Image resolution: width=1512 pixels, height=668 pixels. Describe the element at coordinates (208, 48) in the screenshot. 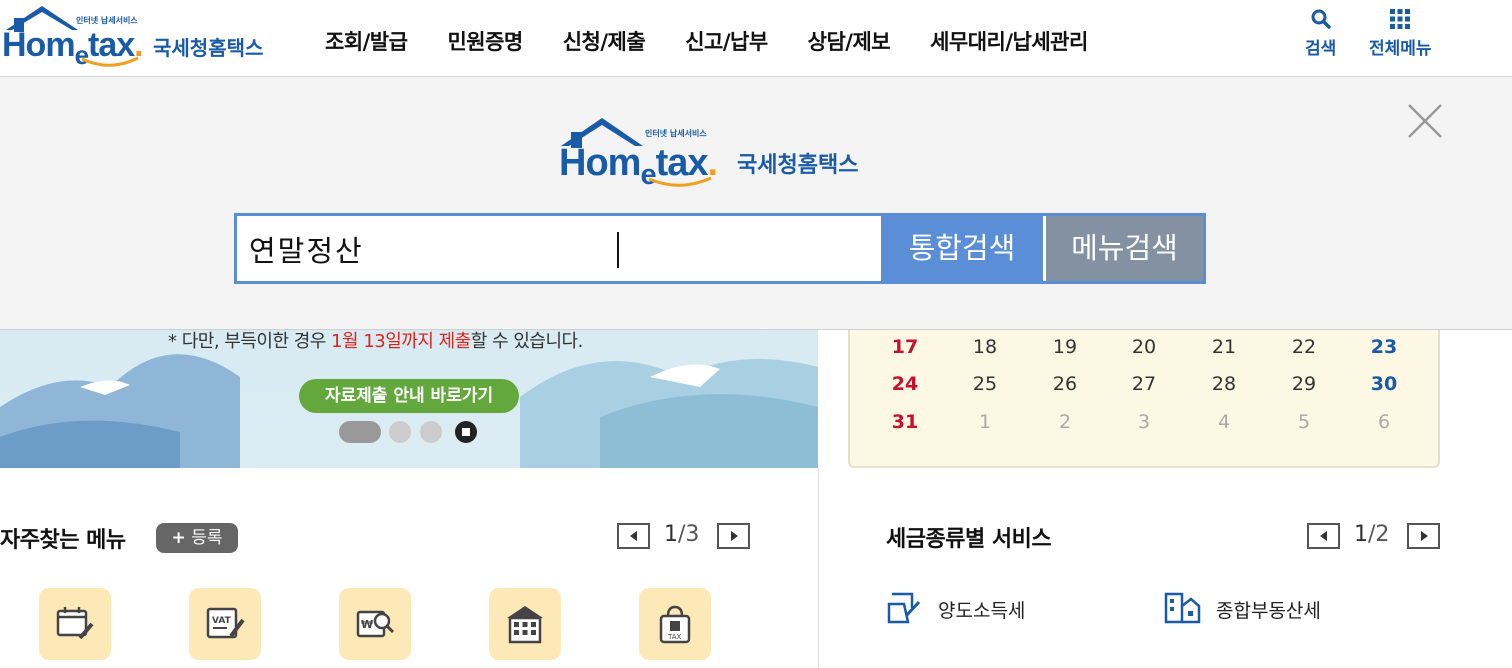

I see `logo-korean: 국세청홈택스` at that location.